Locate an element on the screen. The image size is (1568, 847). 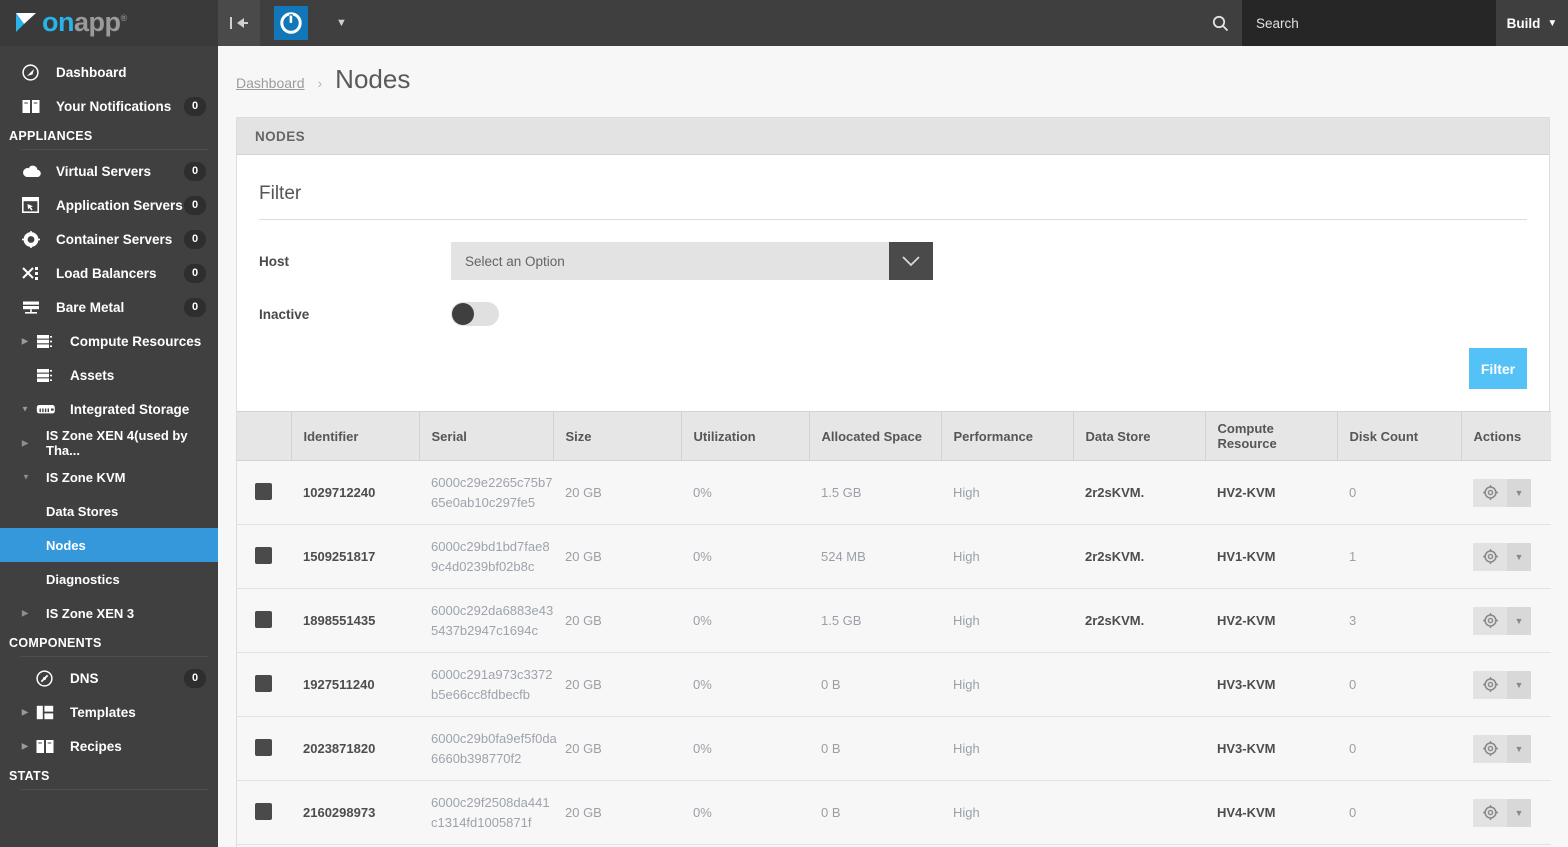
cell-size: 20 GB is located at coordinates (617, 748).